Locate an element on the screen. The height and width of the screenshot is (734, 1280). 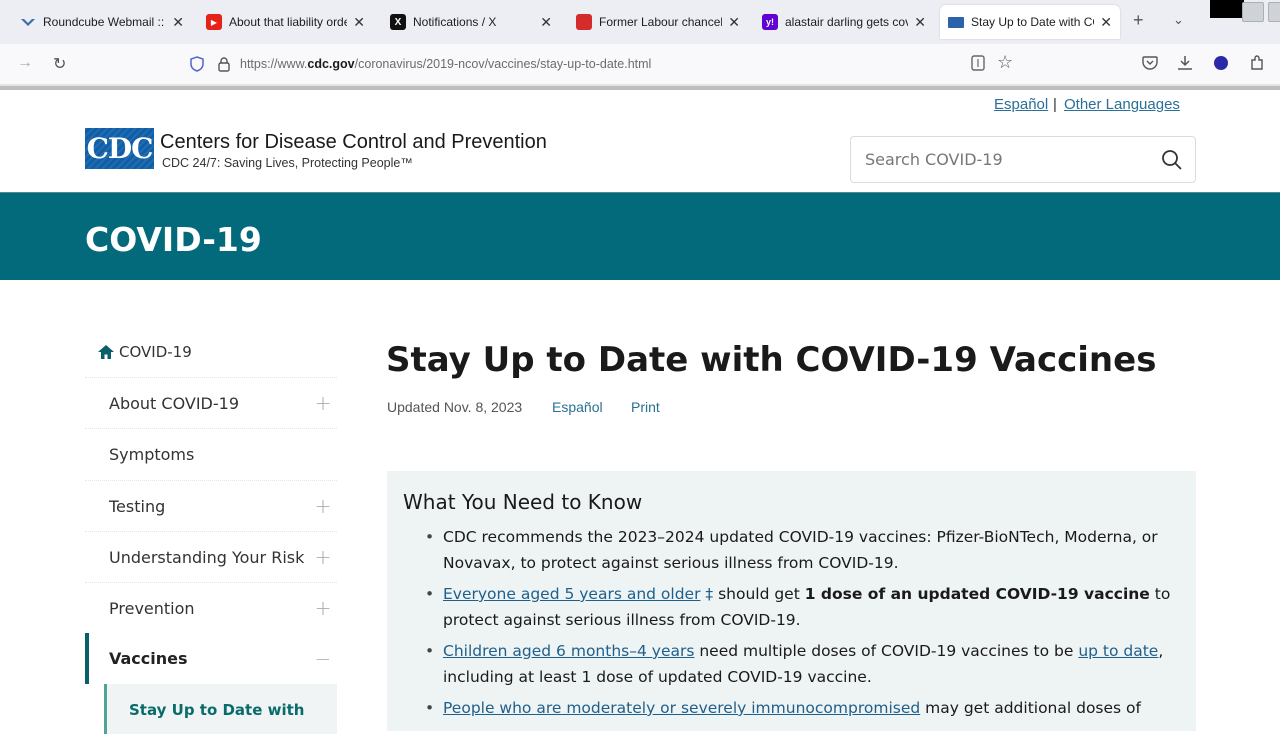
sidebar-item-symptoms: Symptoms is located at coordinates (211, 453).